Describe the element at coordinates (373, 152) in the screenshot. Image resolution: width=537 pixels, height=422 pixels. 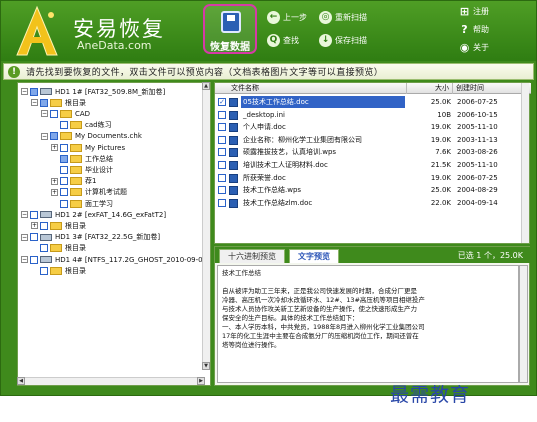
I see `file-row: 硕露推拔技艺，认真培训.wps 7.6K 2003-08-26` at that location.